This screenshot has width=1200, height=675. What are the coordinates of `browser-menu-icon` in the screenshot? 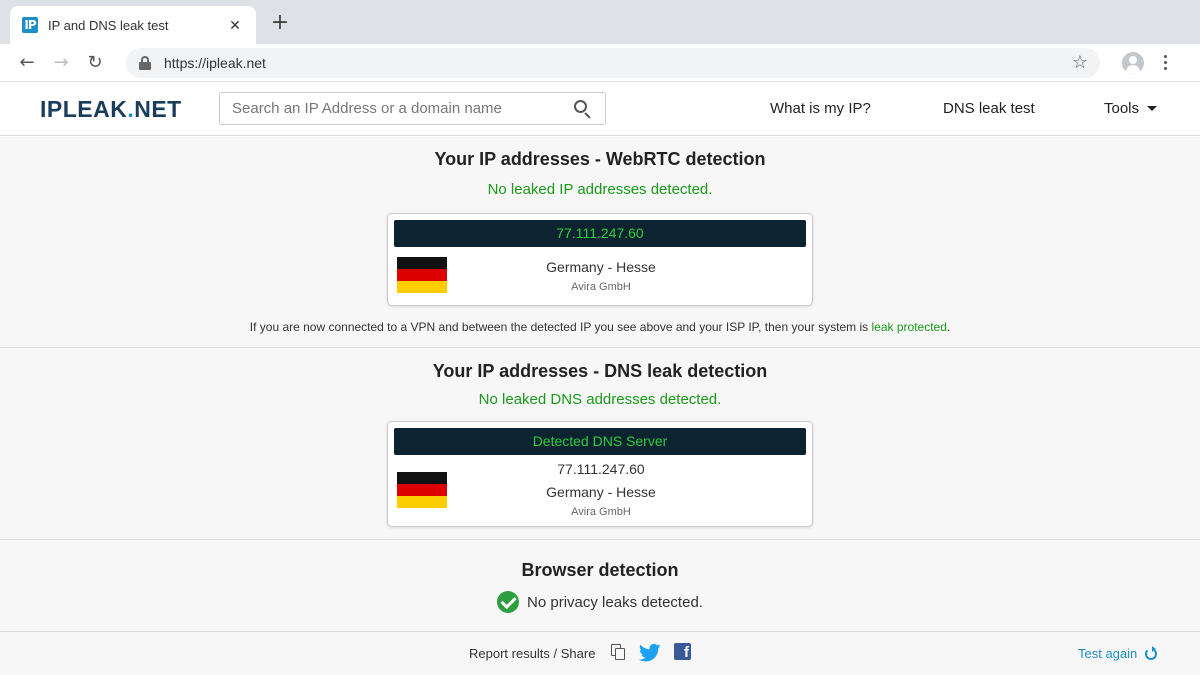 It's located at (1165, 62).